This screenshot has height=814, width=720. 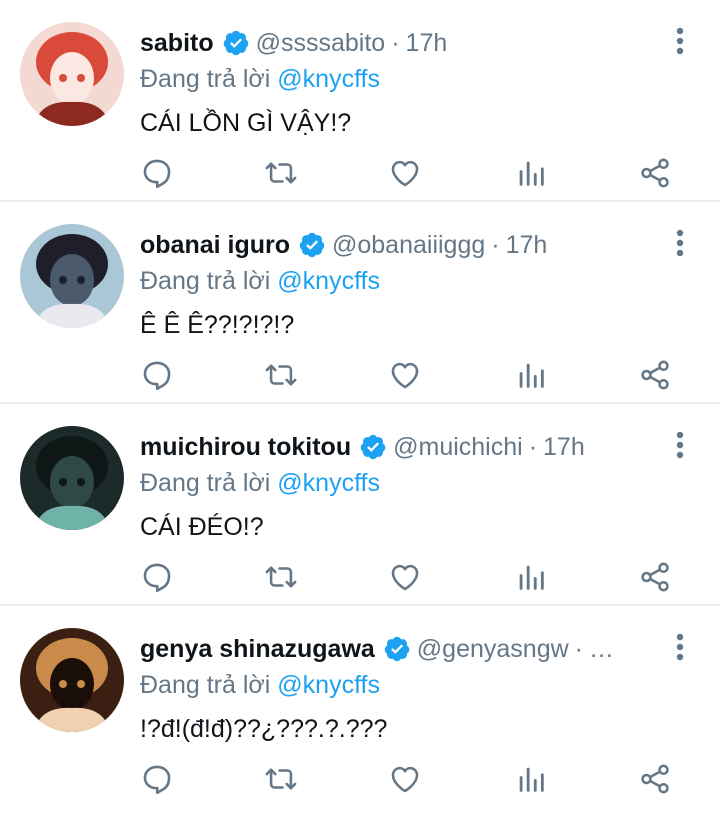 I want to click on display-name: obanai iguro, so click(x=215, y=245).